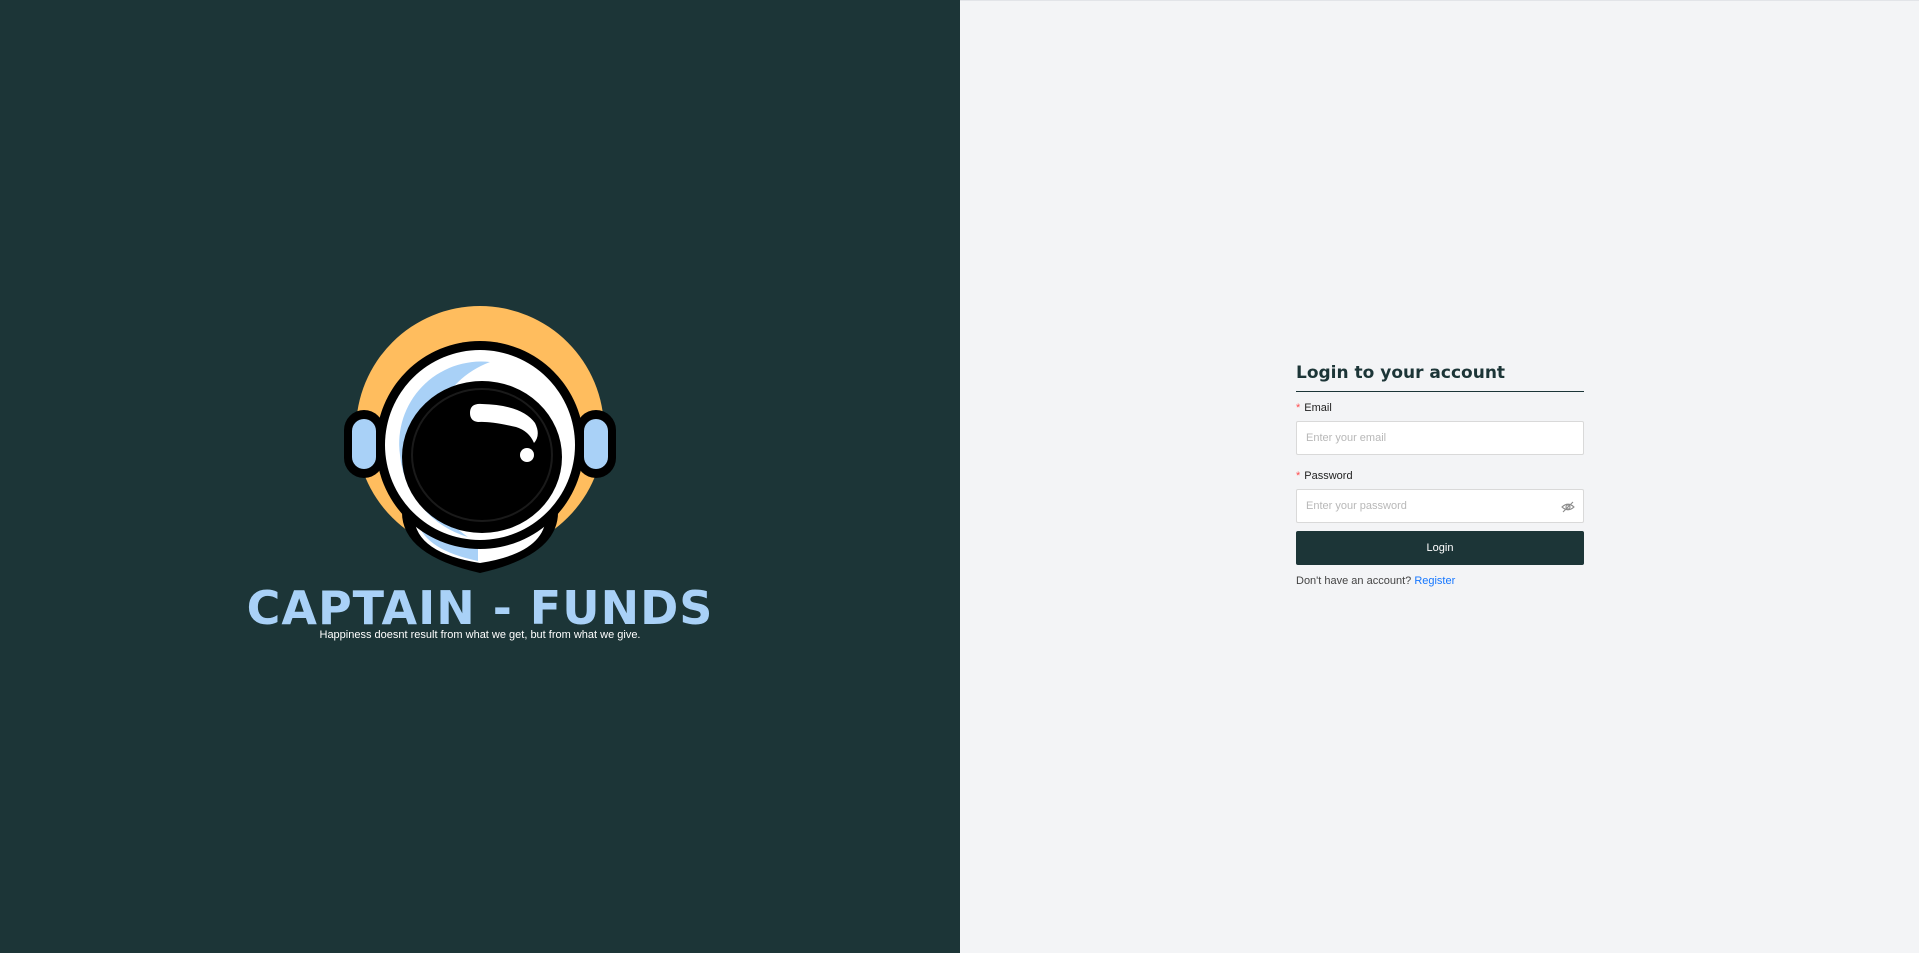 The image size is (1919, 953). I want to click on password-field, so click(1440, 506).